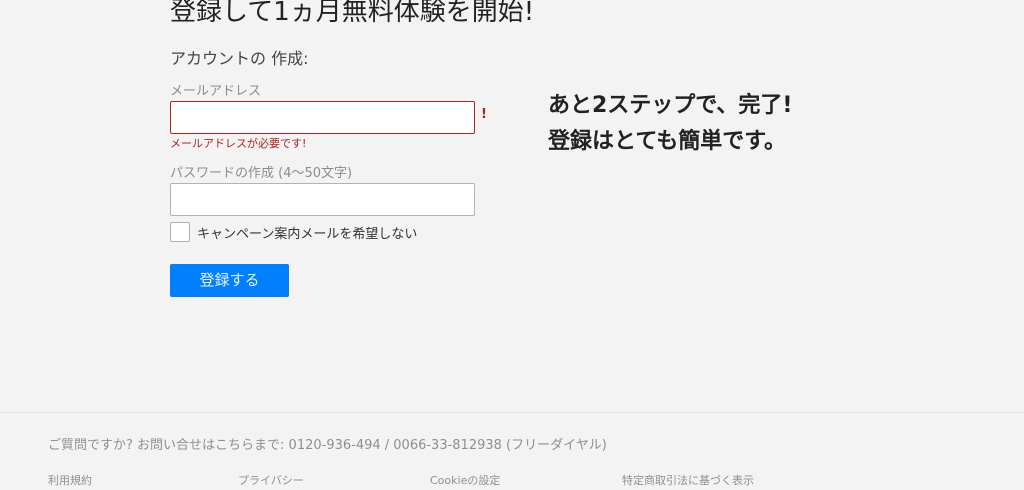  I want to click on page-title: 登録して1ヵ月無料体験を開始!, so click(352, 13).